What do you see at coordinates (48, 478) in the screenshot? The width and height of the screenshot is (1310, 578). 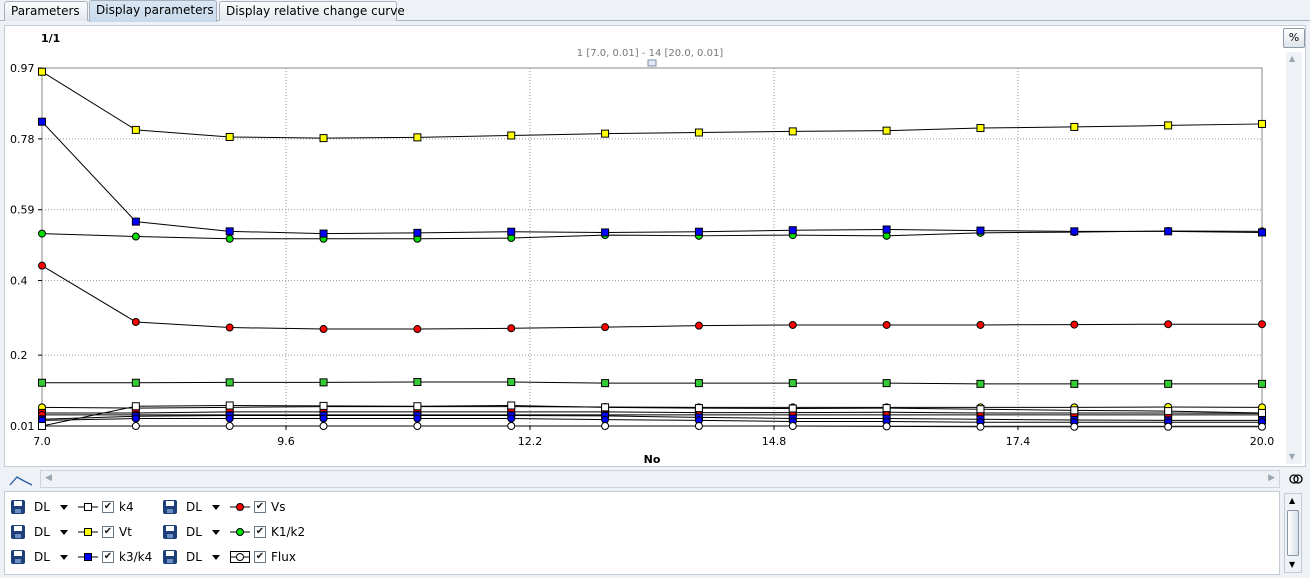 I see `scroll-left-icon: ◀` at bounding box center [48, 478].